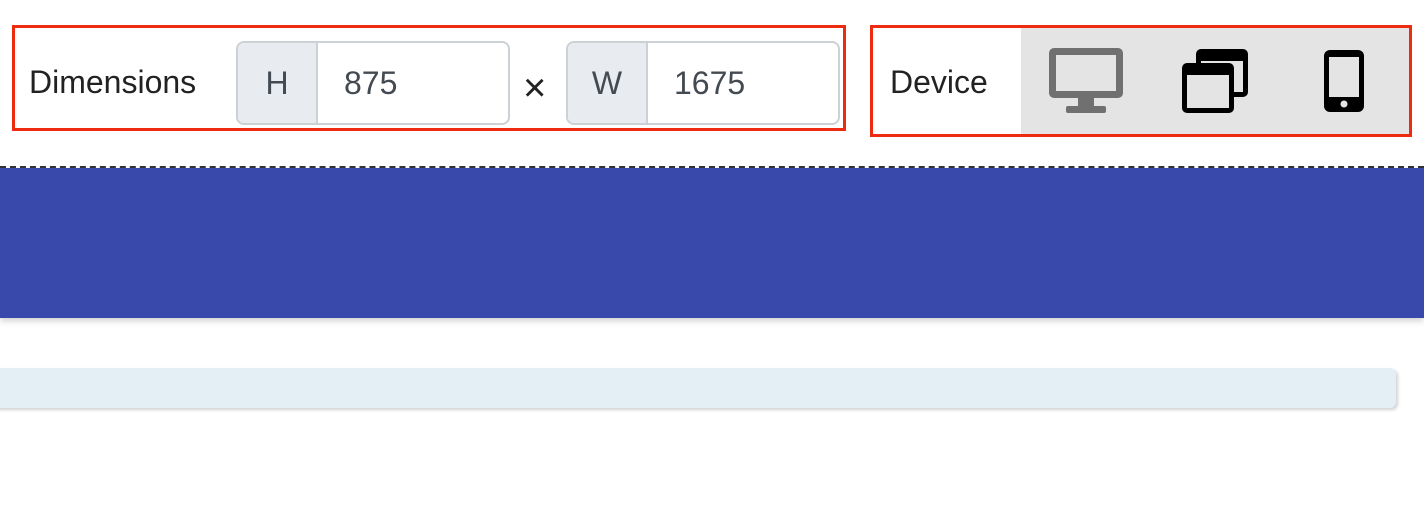  I want to click on mobile-phone-icon, so click(1344, 81).